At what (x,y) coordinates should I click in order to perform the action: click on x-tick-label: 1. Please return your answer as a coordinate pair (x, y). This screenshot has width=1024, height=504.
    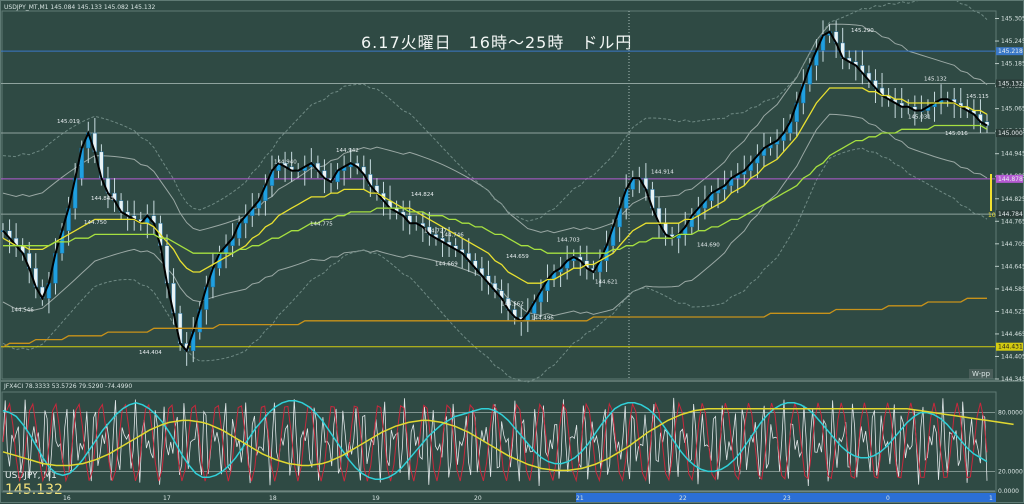
    Looking at the image, I should click on (991, 498).